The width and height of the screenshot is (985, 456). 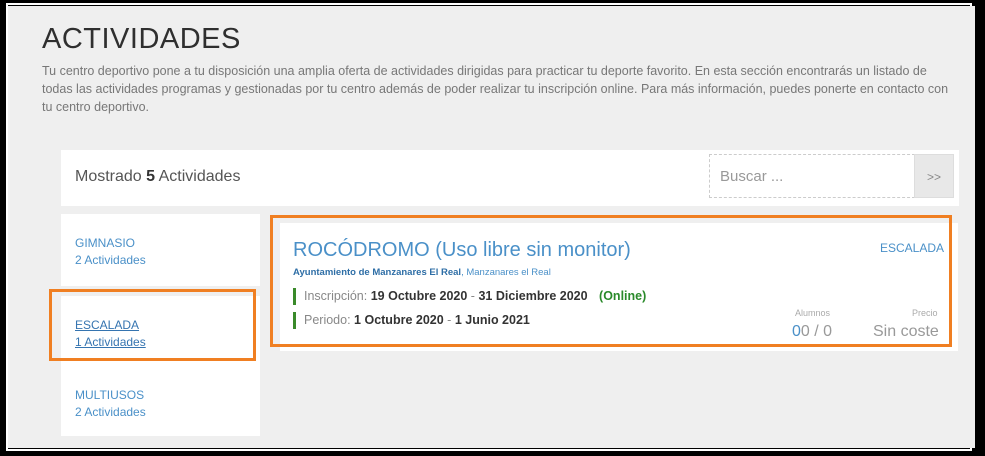 I want to click on search-button: >>, so click(x=934, y=176).